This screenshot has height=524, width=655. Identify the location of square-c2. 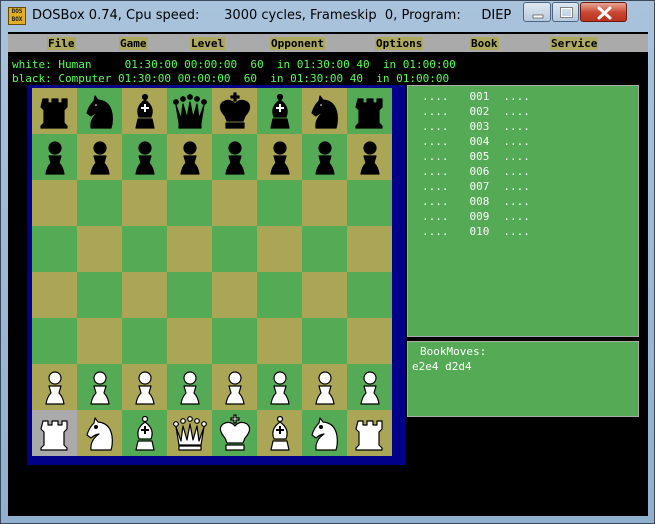
(144, 387).